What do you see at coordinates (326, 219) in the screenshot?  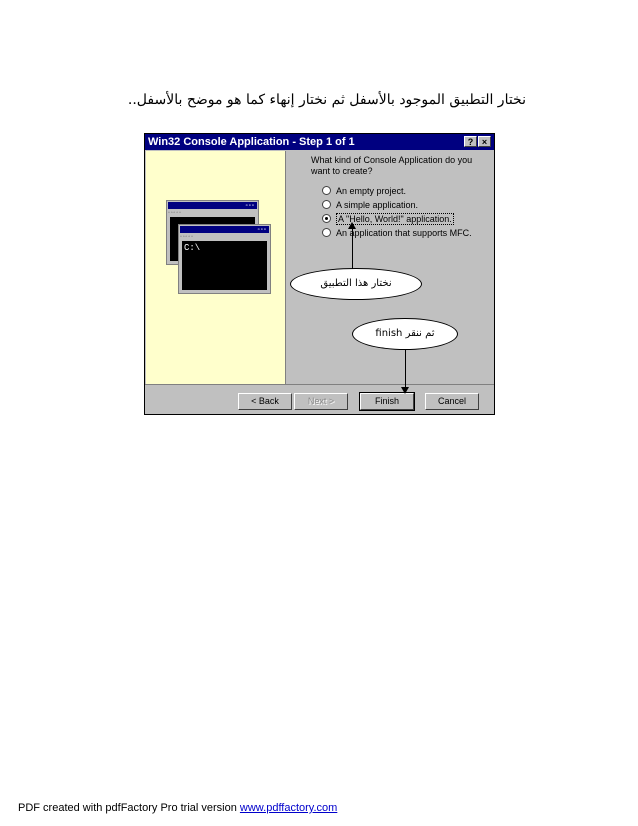 I see `radio-selected-icon` at bounding box center [326, 219].